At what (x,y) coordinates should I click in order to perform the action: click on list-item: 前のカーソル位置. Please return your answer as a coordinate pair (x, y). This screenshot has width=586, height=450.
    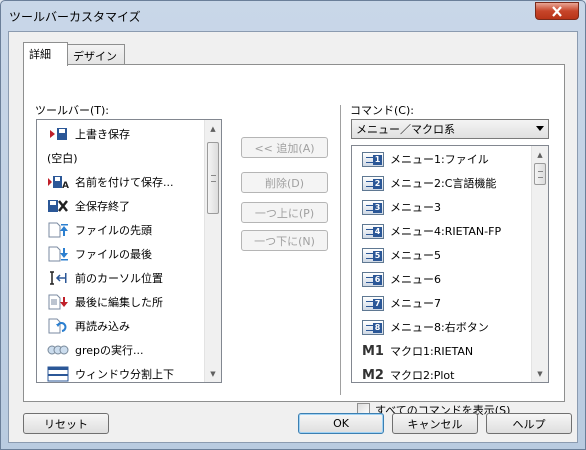
    Looking at the image, I should click on (105, 278).